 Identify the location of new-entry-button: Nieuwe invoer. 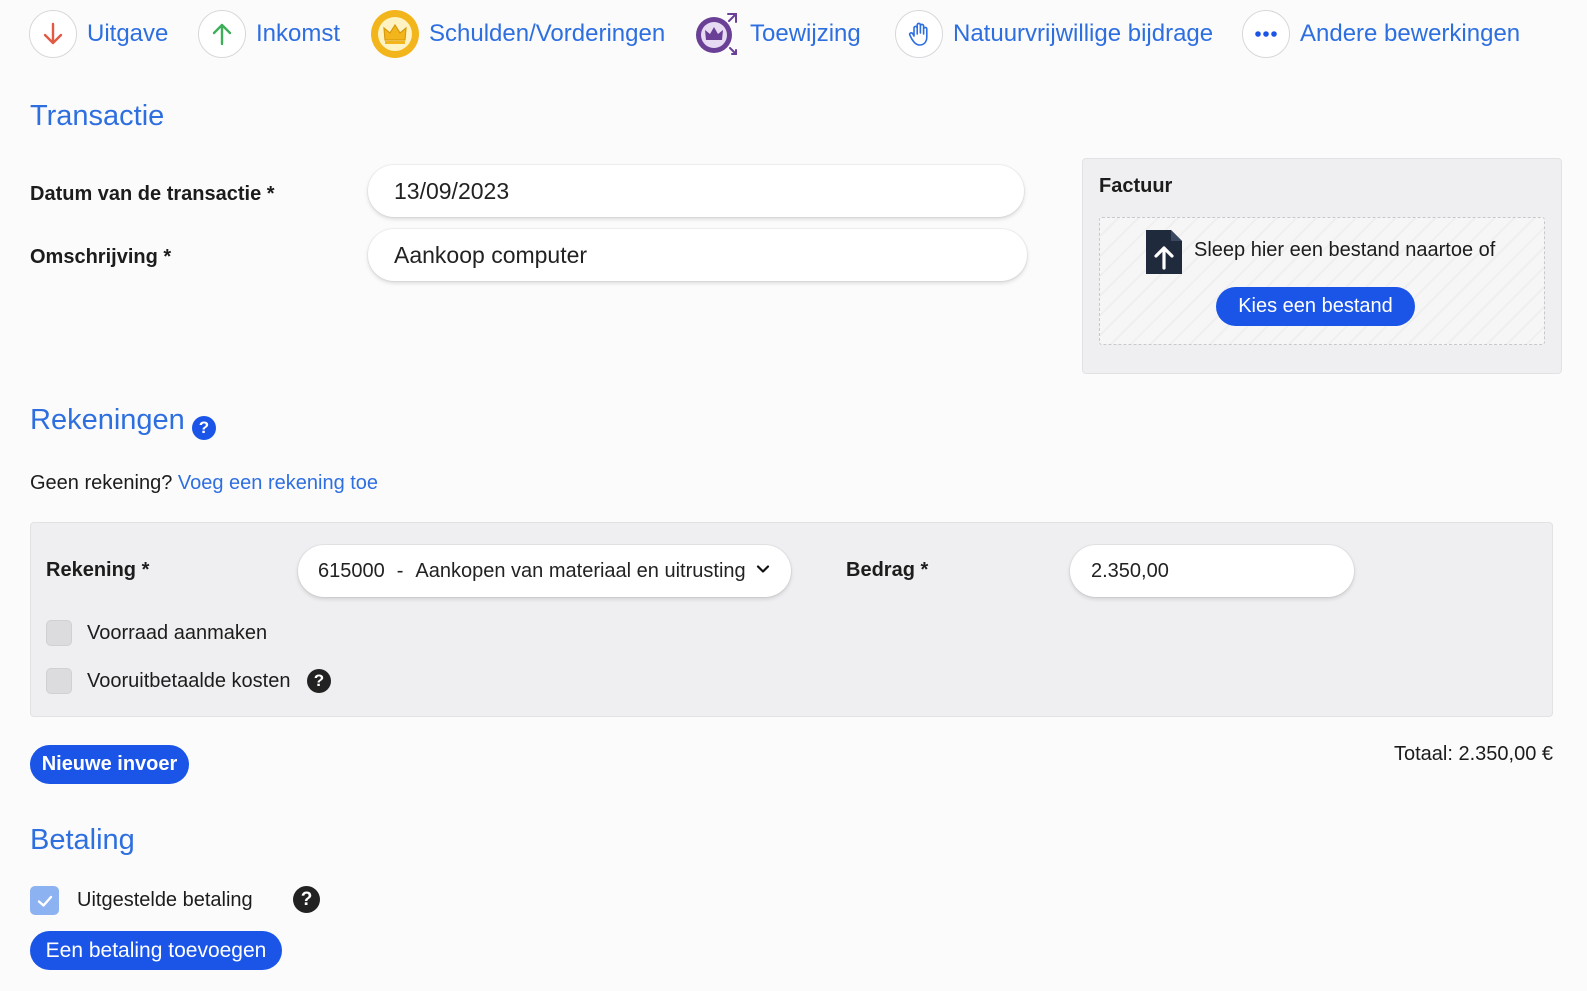
(109, 764).